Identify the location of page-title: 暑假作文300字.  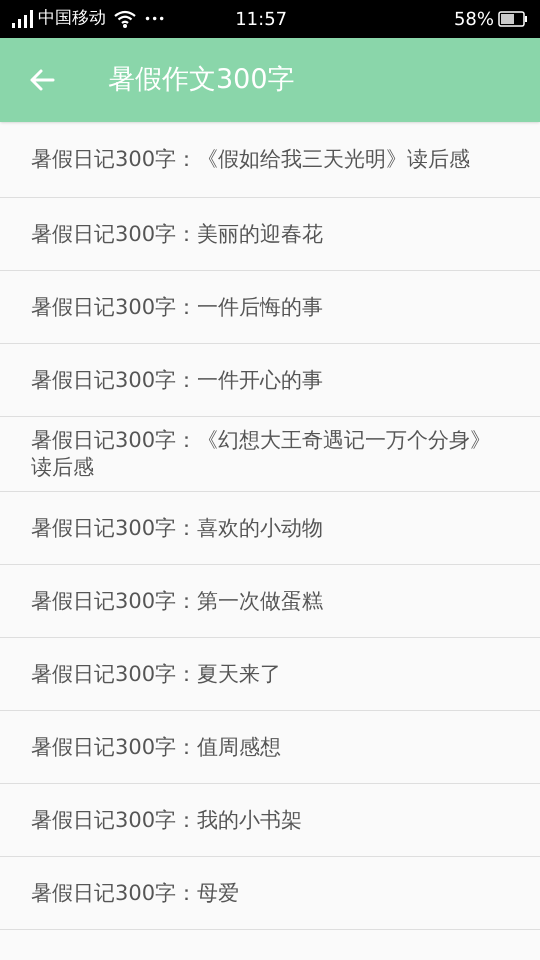
(201, 79).